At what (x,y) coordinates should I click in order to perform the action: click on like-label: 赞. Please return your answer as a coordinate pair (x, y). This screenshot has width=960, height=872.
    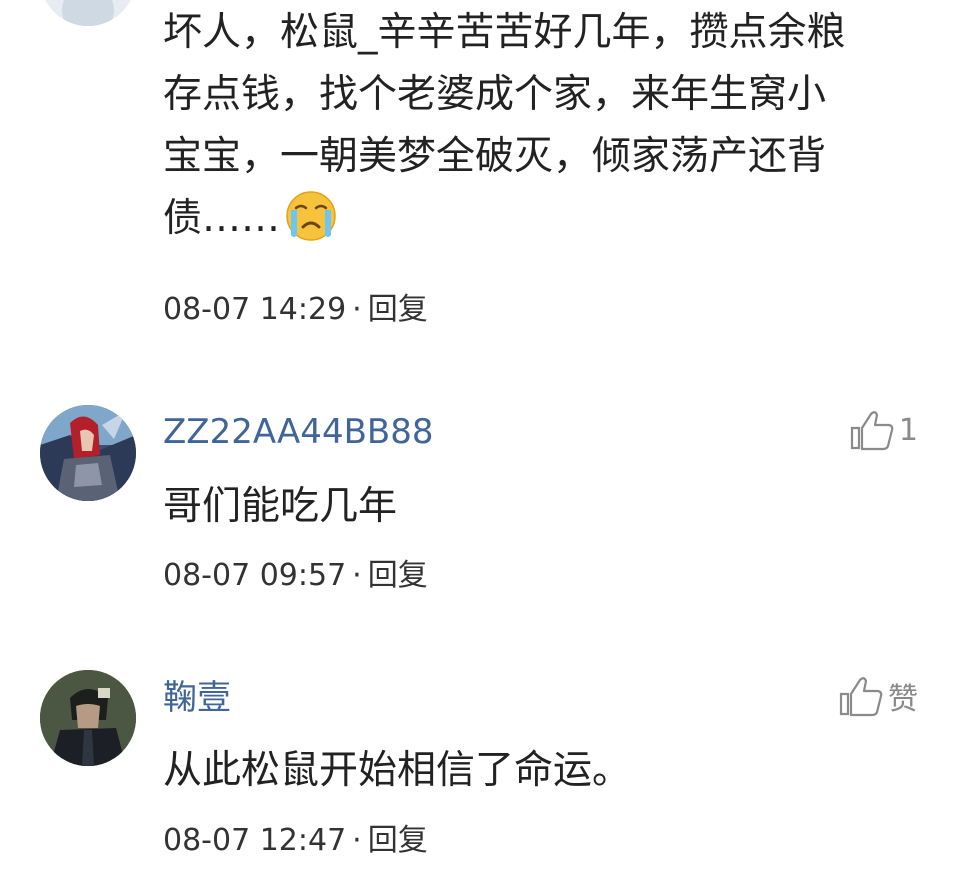
    Looking at the image, I should click on (903, 699).